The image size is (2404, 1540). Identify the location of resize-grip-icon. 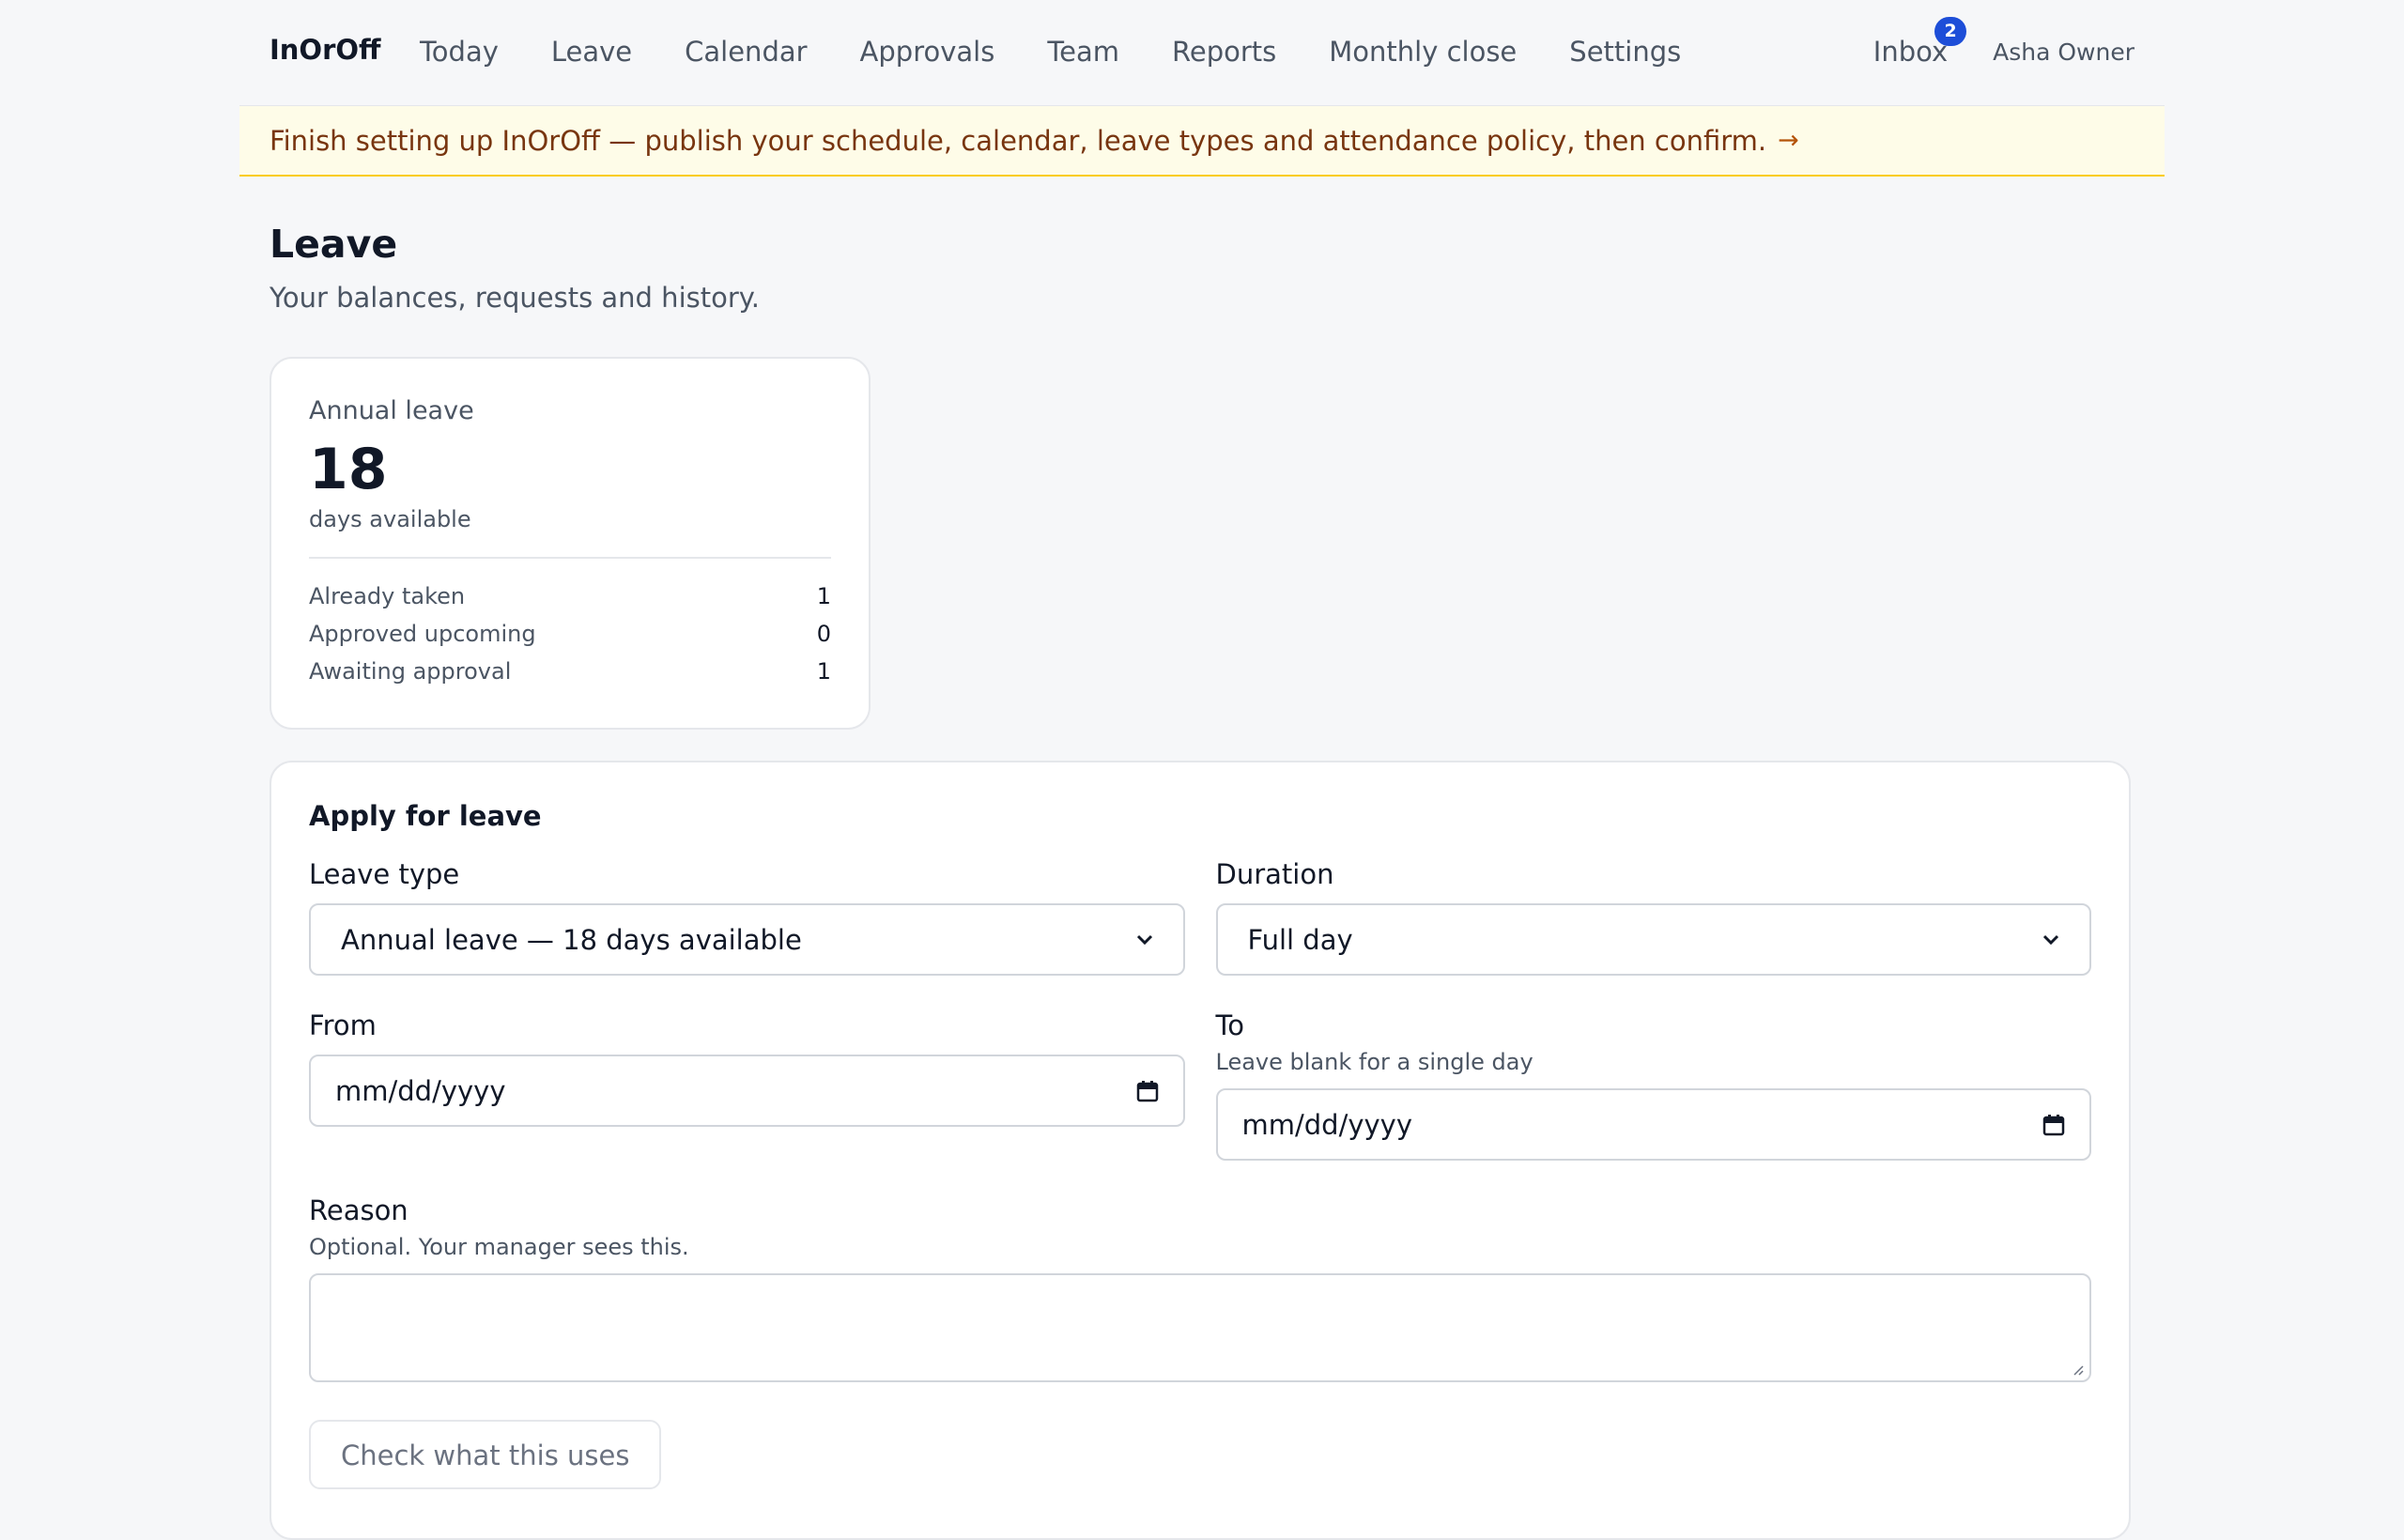
(2077, 1369).